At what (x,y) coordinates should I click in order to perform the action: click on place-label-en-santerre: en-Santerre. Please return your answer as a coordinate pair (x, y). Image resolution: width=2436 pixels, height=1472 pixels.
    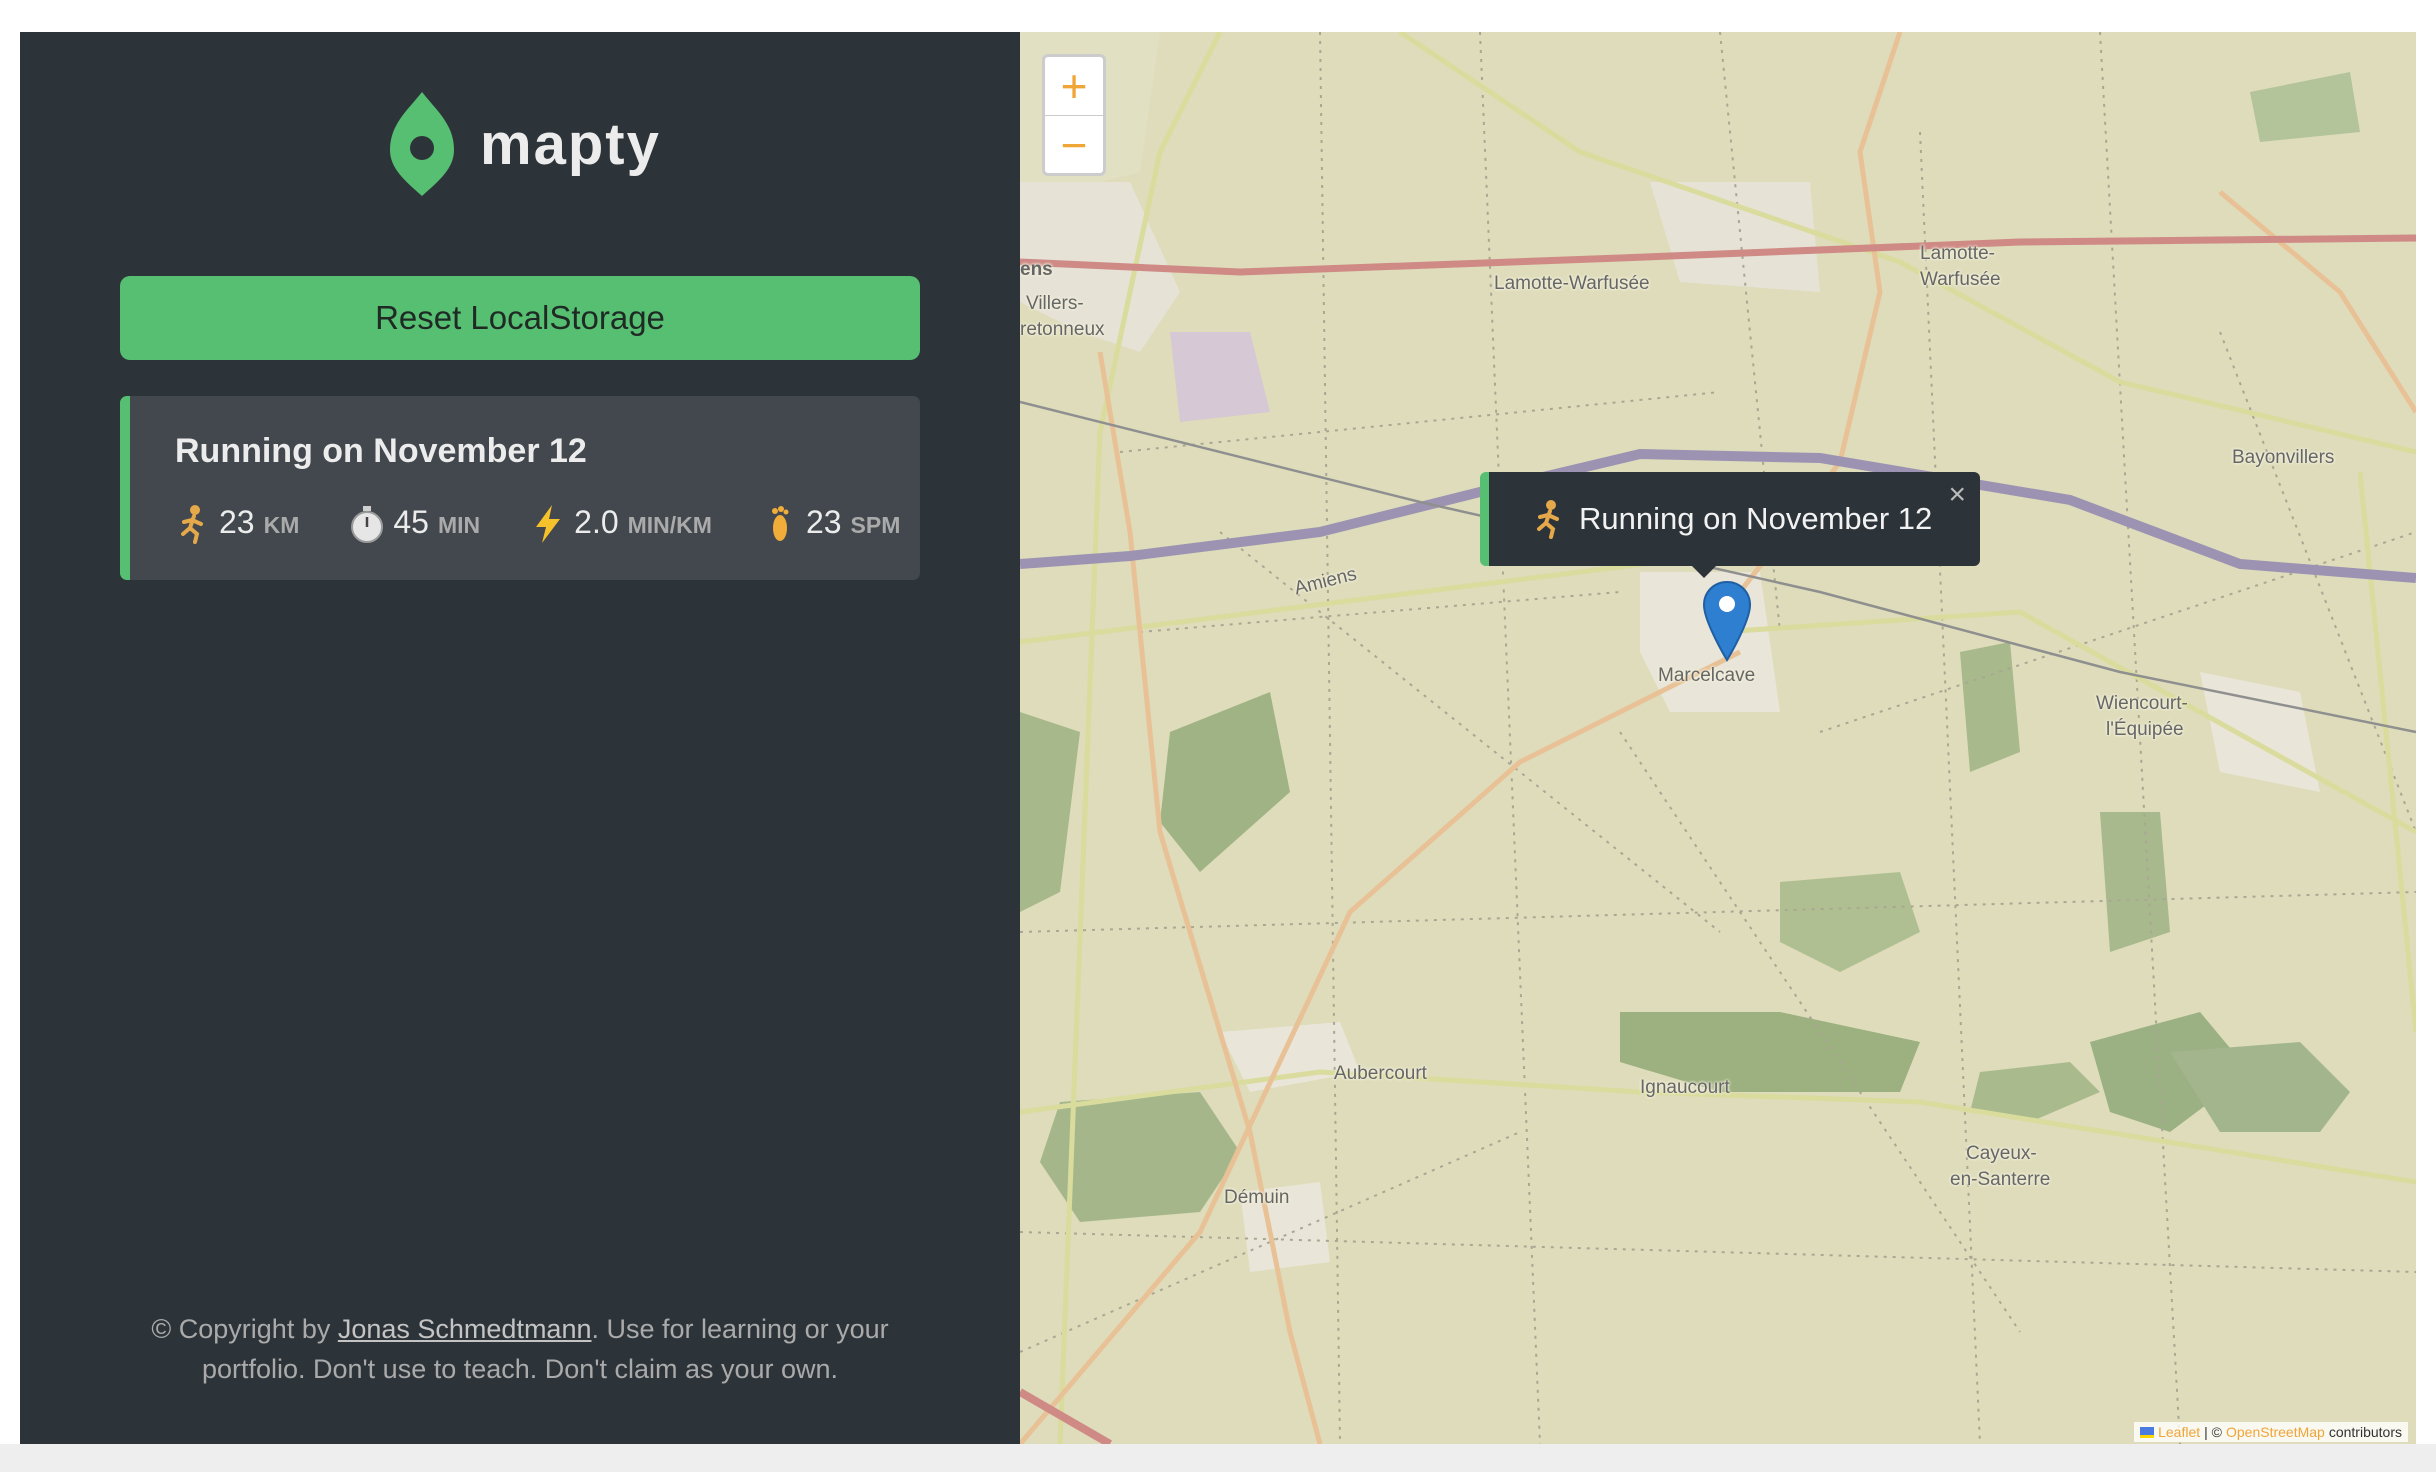
    Looking at the image, I should click on (2000, 1179).